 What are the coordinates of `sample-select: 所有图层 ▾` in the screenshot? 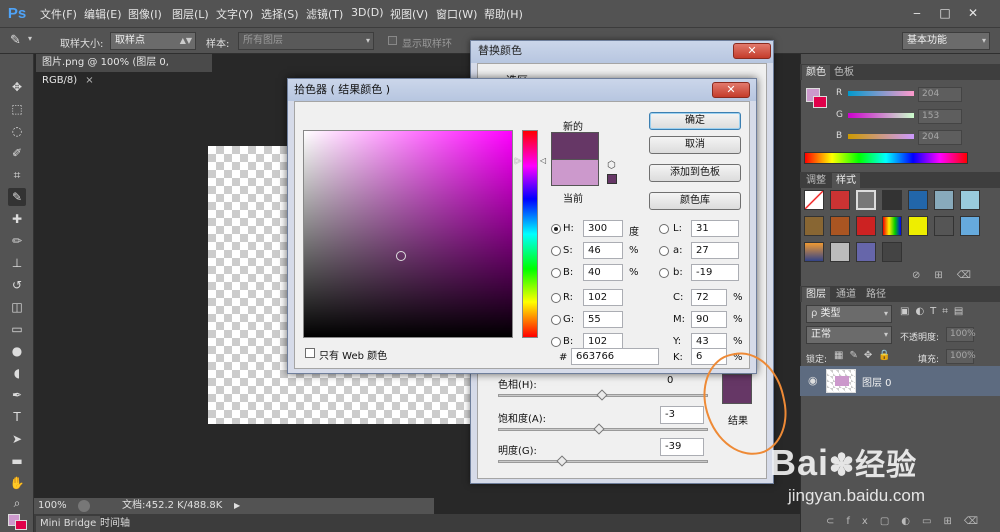 It's located at (306, 41).